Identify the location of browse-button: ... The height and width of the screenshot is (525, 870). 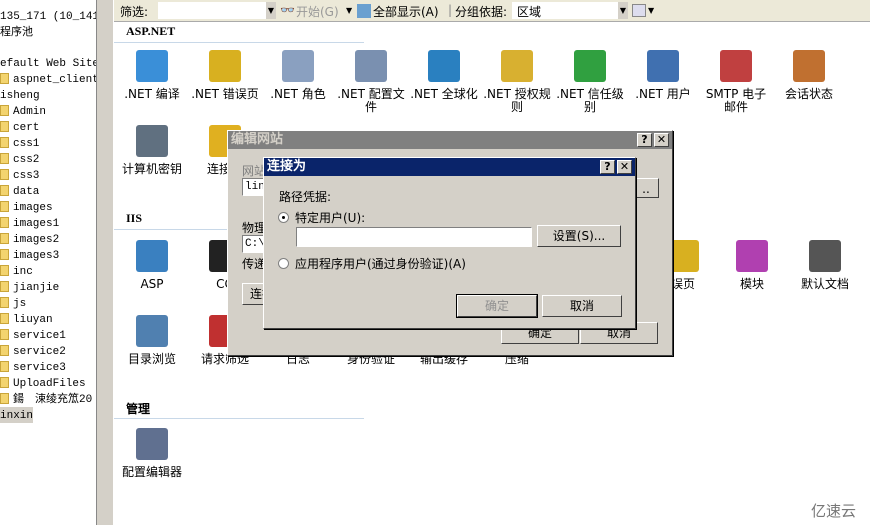
(646, 188).